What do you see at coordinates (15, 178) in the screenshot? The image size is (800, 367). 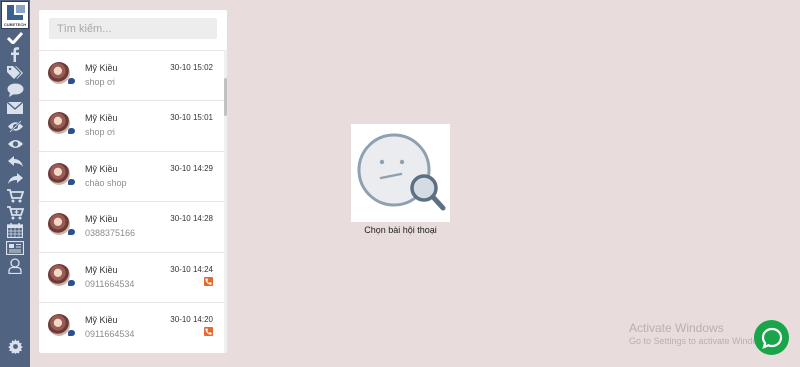 I see `share-icon` at bounding box center [15, 178].